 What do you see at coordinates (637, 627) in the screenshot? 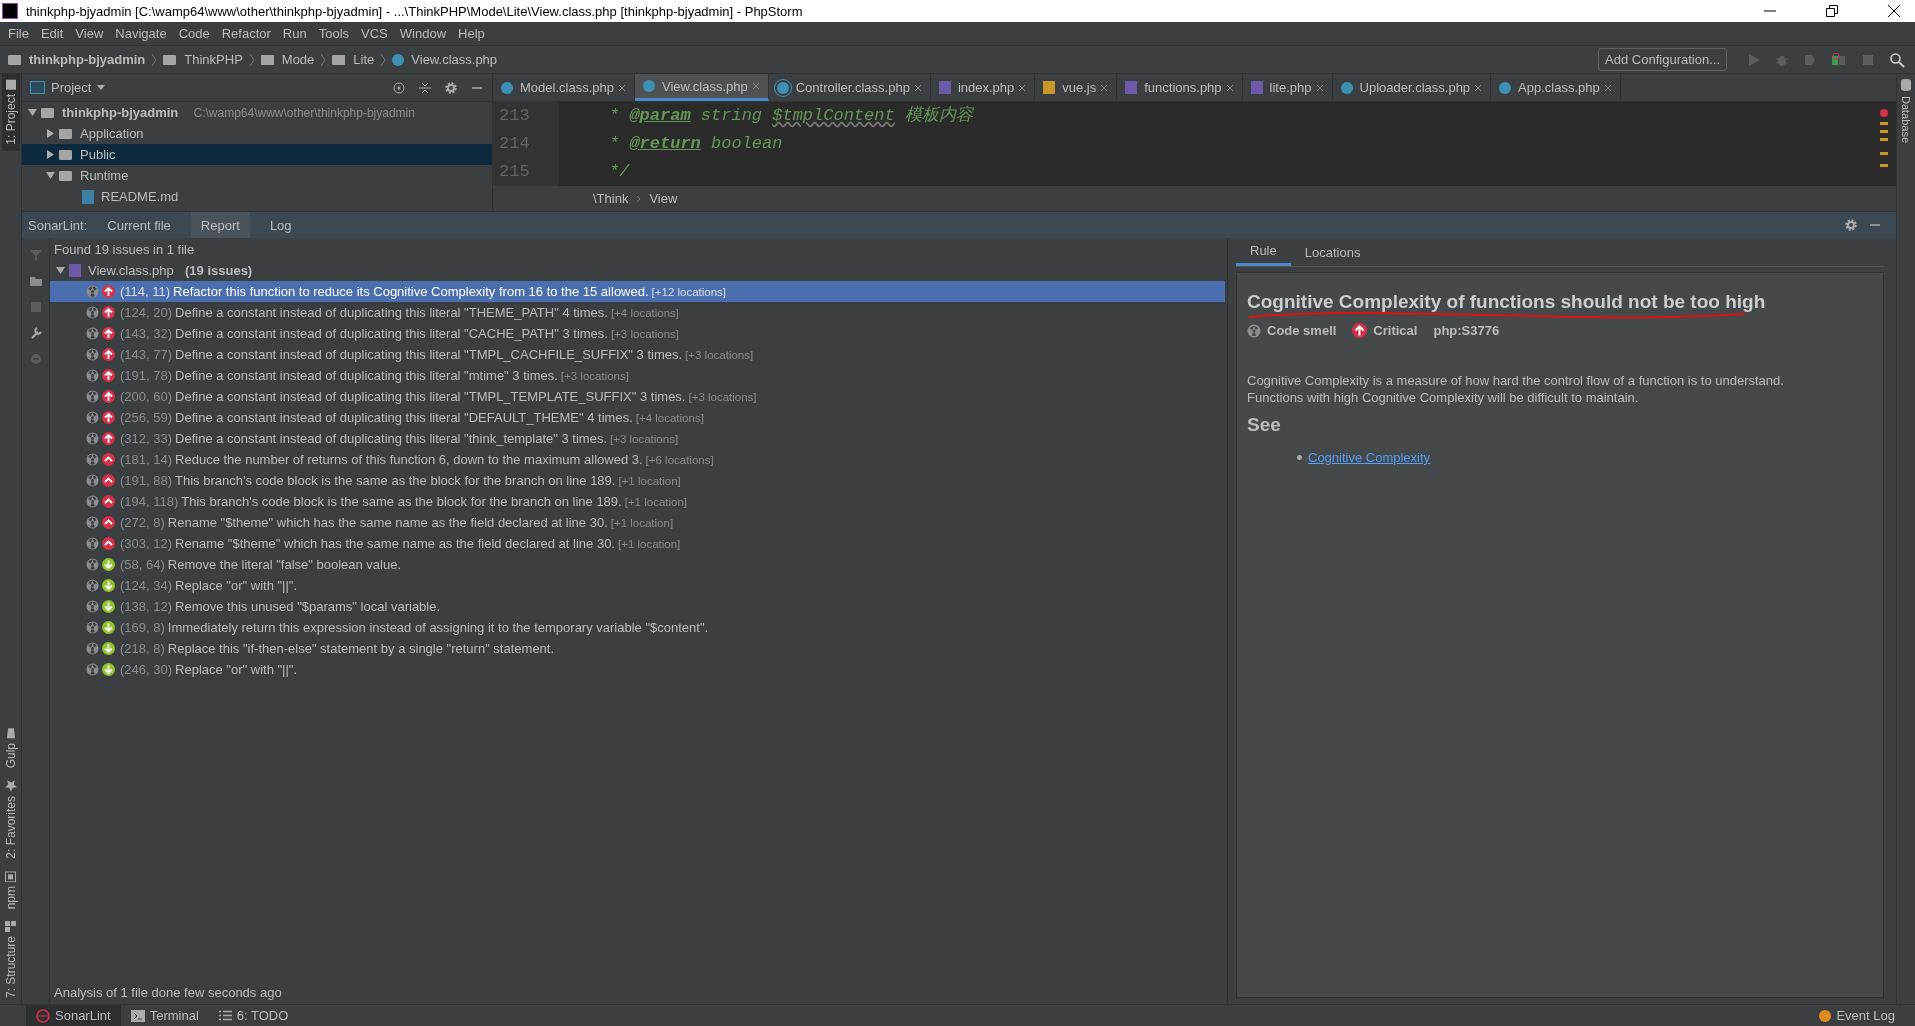
I see `issue-row: (169, 8) Immediately return this expression instead of assigning it to the temporary variable "$content".` at bounding box center [637, 627].